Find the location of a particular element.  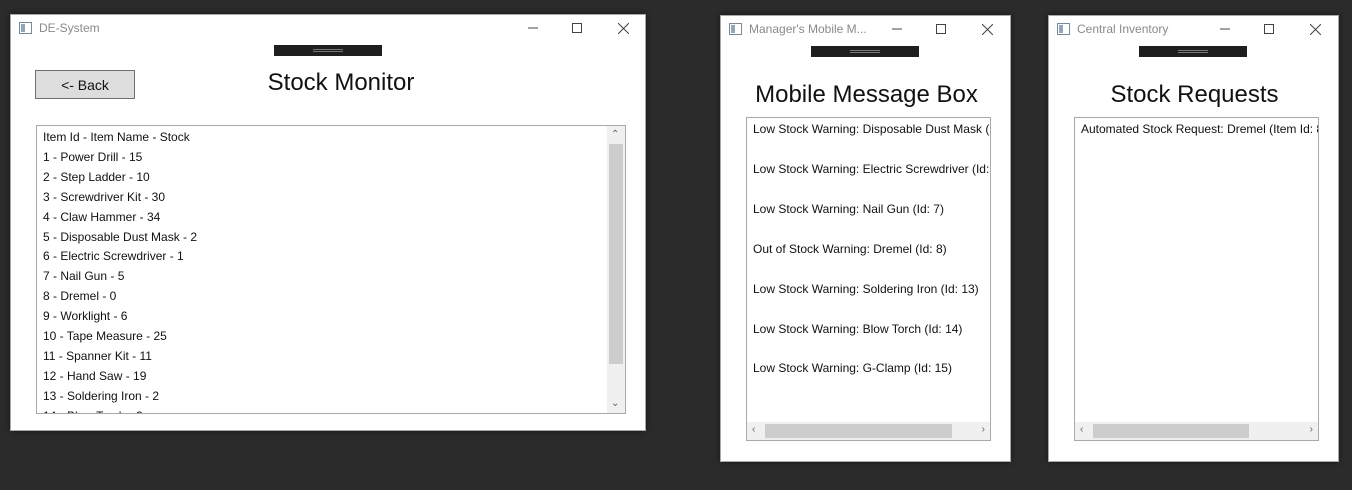

list-item: 7 - Nail Gun - 5 is located at coordinates (83, 276).